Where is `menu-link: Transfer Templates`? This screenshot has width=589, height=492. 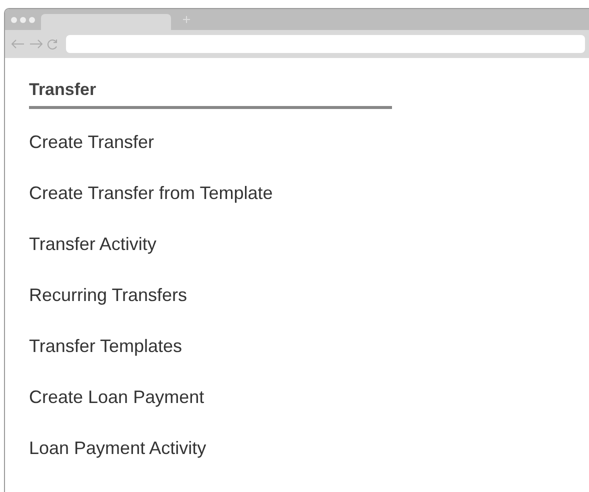
menu-link: Transfer Templates is located at coordinates (105, 346).